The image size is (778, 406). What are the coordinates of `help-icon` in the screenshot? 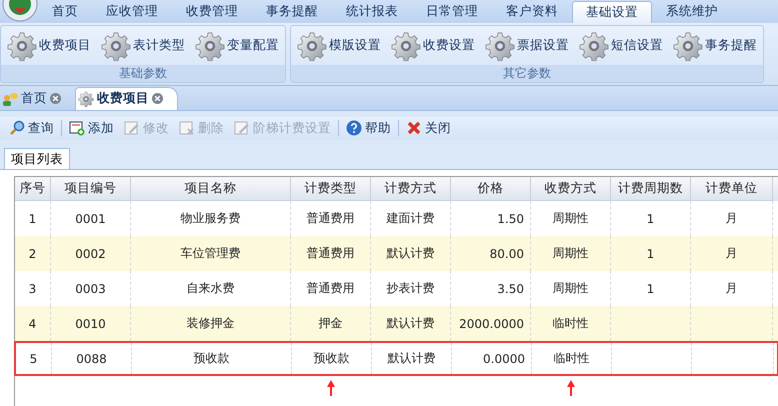 It's located at (354, 128).